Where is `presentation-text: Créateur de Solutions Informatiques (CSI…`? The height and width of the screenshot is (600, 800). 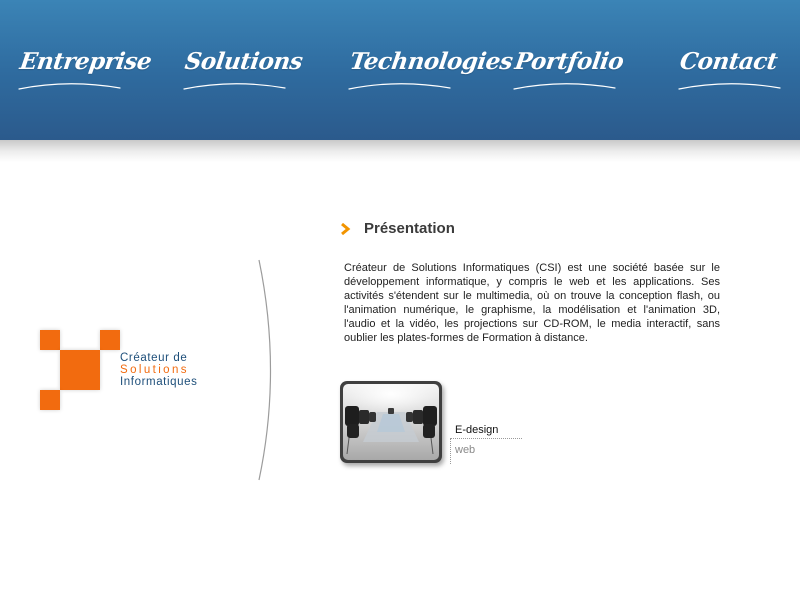 presentation-text: Créateur de Solutions Informatiques (CSI… is located at coordinates (532, 303).